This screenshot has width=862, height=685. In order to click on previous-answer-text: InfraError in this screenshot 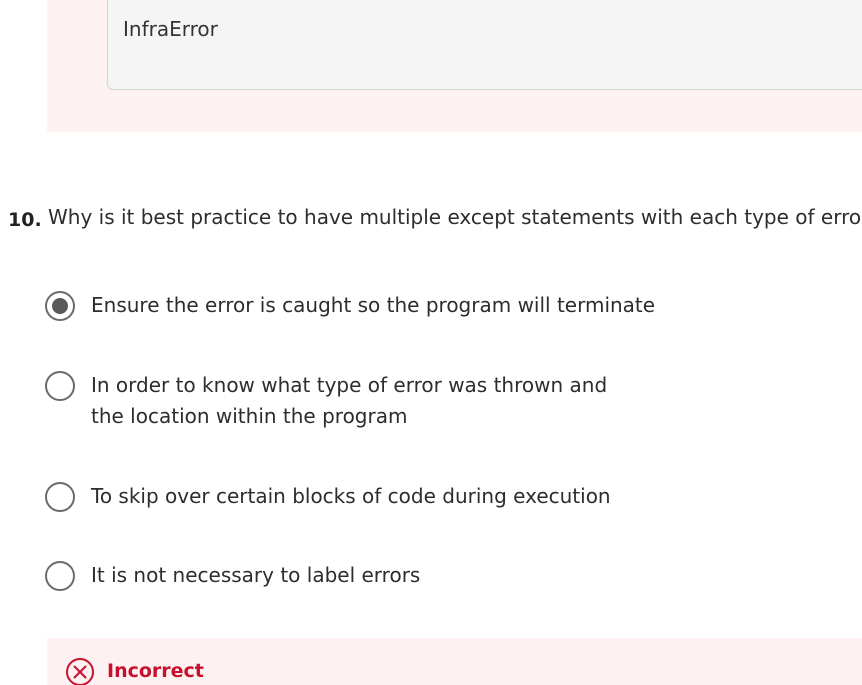, I will do `click(170, 29)`.